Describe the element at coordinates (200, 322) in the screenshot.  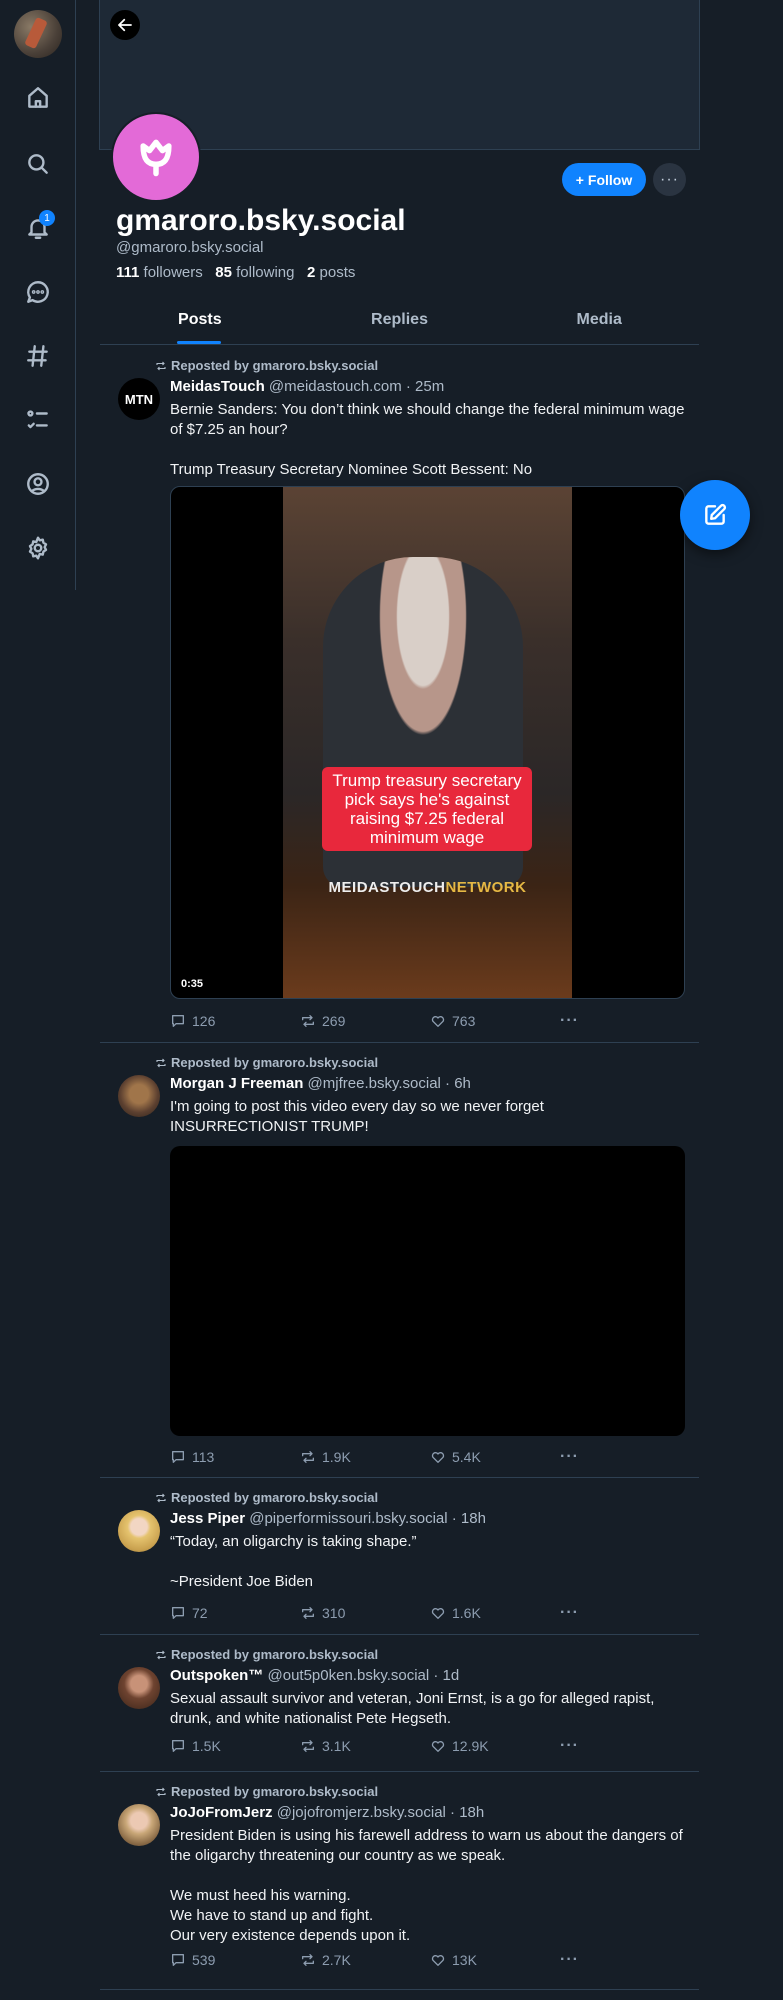
I see `tab-posts: Posts` at that location.